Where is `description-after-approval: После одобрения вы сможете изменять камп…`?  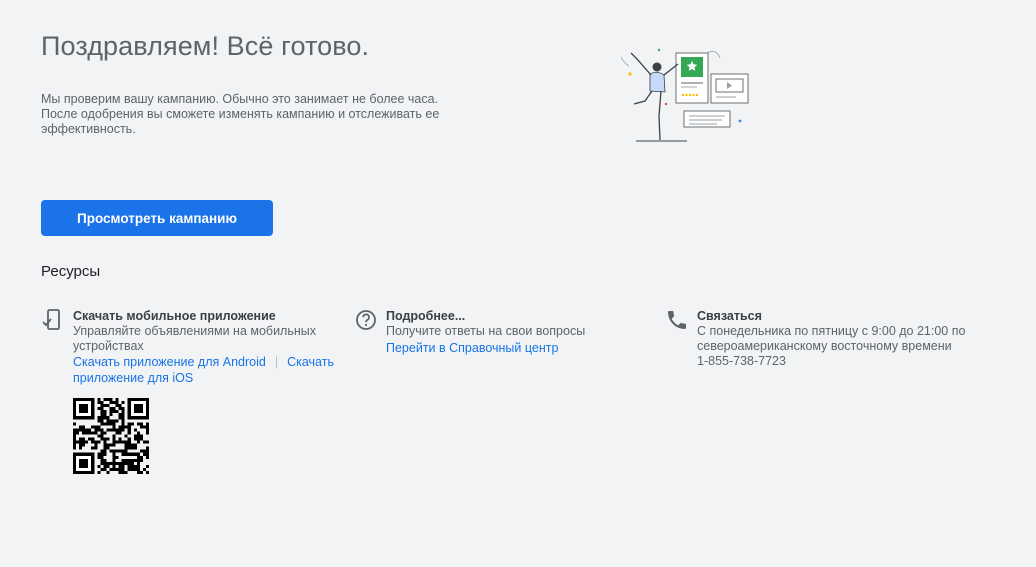
description-after-approval: После одобрения вы сможете изменять камп… is located at coordinates (240, 121).